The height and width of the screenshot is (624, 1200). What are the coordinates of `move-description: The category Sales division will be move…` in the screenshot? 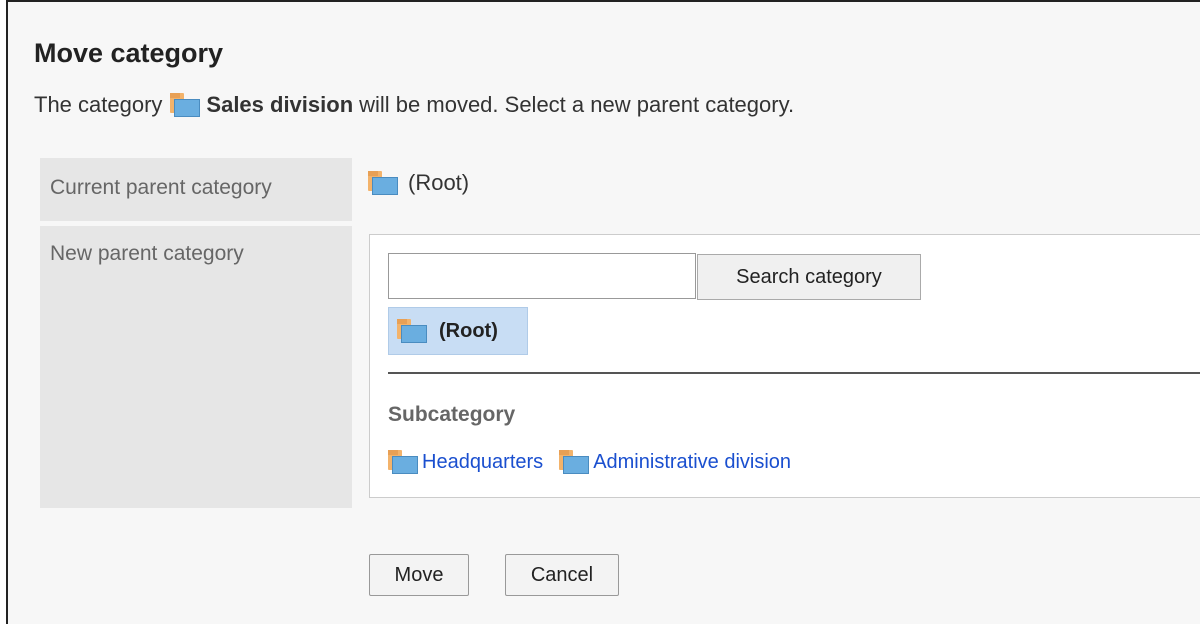 It's located at (414, 105).